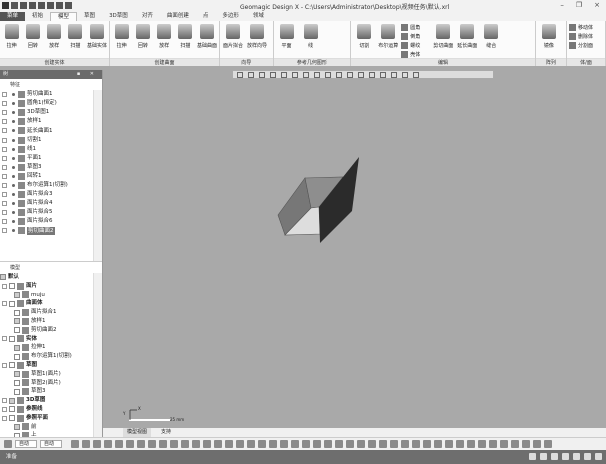 The width and height of the screenshot is (606, 464). Describe the element at coordinates (257, 36) in the screenshot. I see `ribbon-button: 放样向导` at that location.